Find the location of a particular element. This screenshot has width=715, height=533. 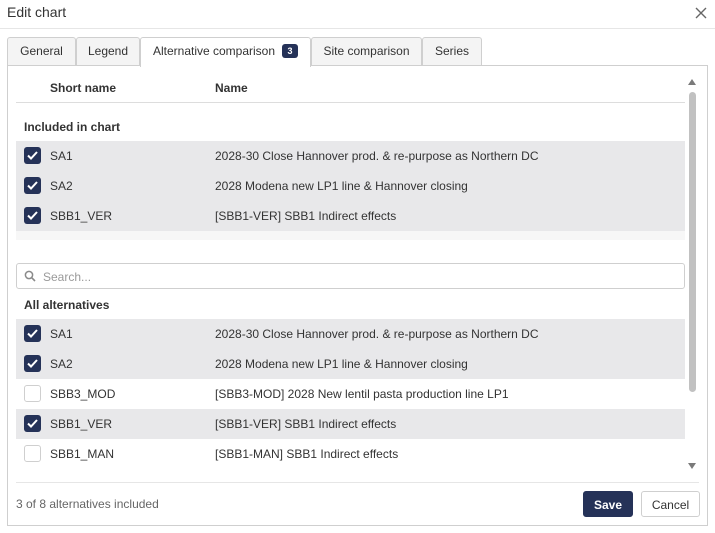

save-button: Save is located at coordinates (608, 504).